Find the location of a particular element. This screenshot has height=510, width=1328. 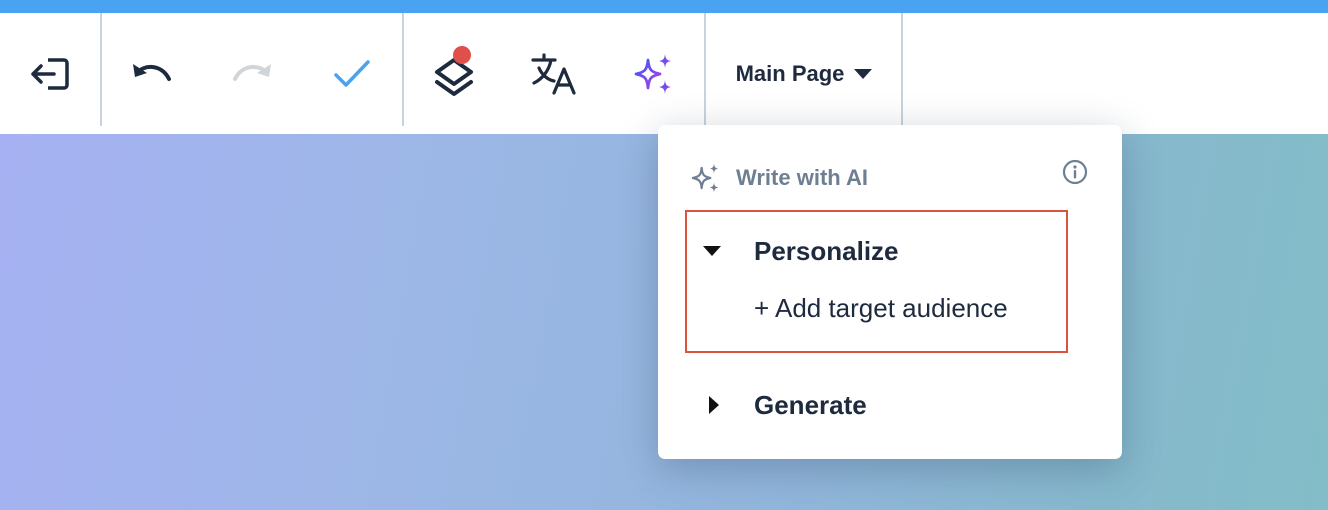

ai-assistant-button is located at coordinates (654, 73).